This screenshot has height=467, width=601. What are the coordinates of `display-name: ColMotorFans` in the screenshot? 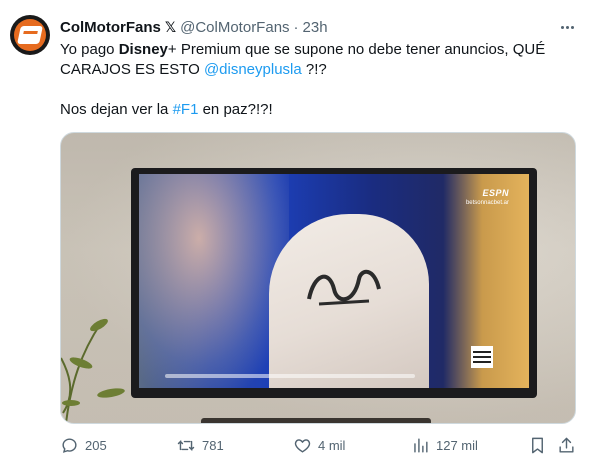 It's located at (110, 27).